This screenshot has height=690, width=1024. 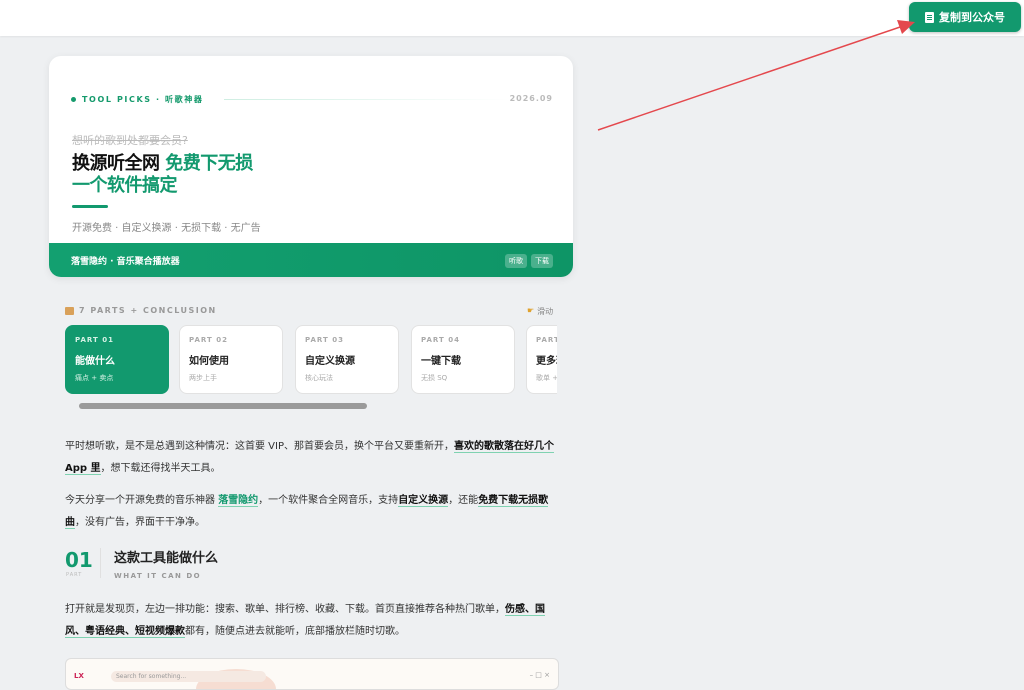 I want to click on text: ，一个软件聚合全网音乐，支持, so click(x=328, y=500).